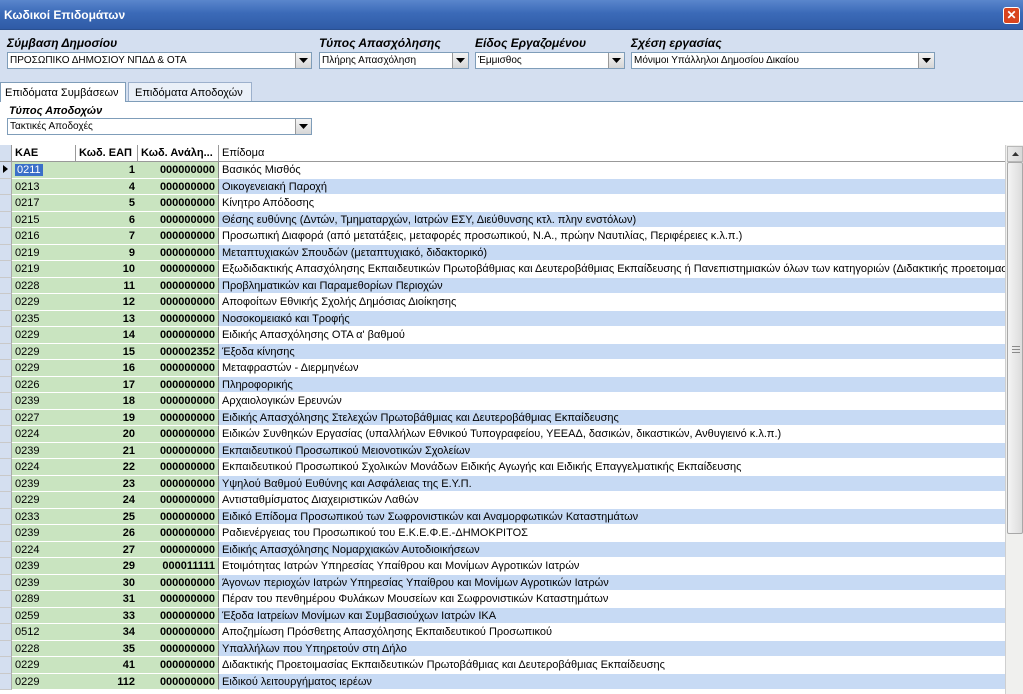 The image size is (1023, 694). I want to click on cell-kae: 0259, so click(44, 615).